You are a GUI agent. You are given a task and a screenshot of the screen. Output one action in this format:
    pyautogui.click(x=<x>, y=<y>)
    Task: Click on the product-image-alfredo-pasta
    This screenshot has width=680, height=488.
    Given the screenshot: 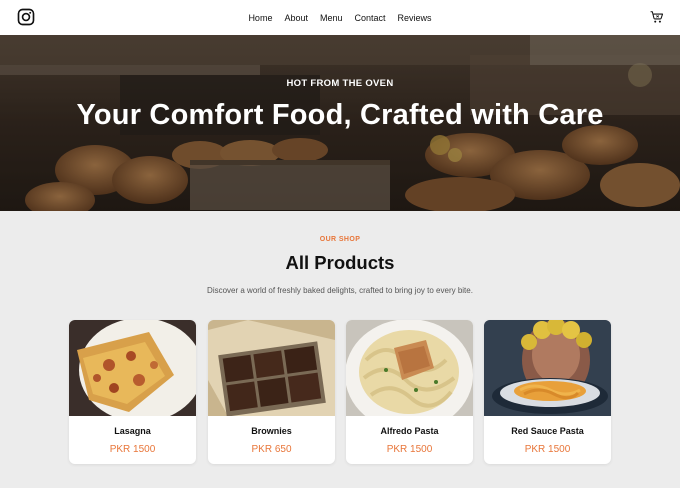 What is the action you would take?
    pyautogui.click(x=409, y=368)
    